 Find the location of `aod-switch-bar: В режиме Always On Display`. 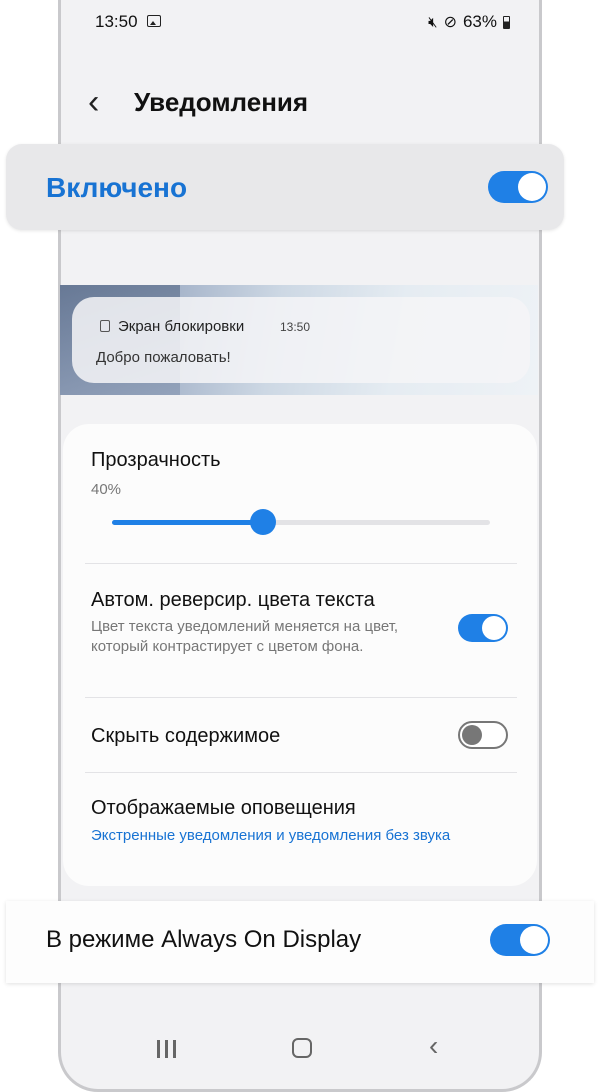

aod-switch-bar: В режиме Always On Display is located at coordinates (300, 942).